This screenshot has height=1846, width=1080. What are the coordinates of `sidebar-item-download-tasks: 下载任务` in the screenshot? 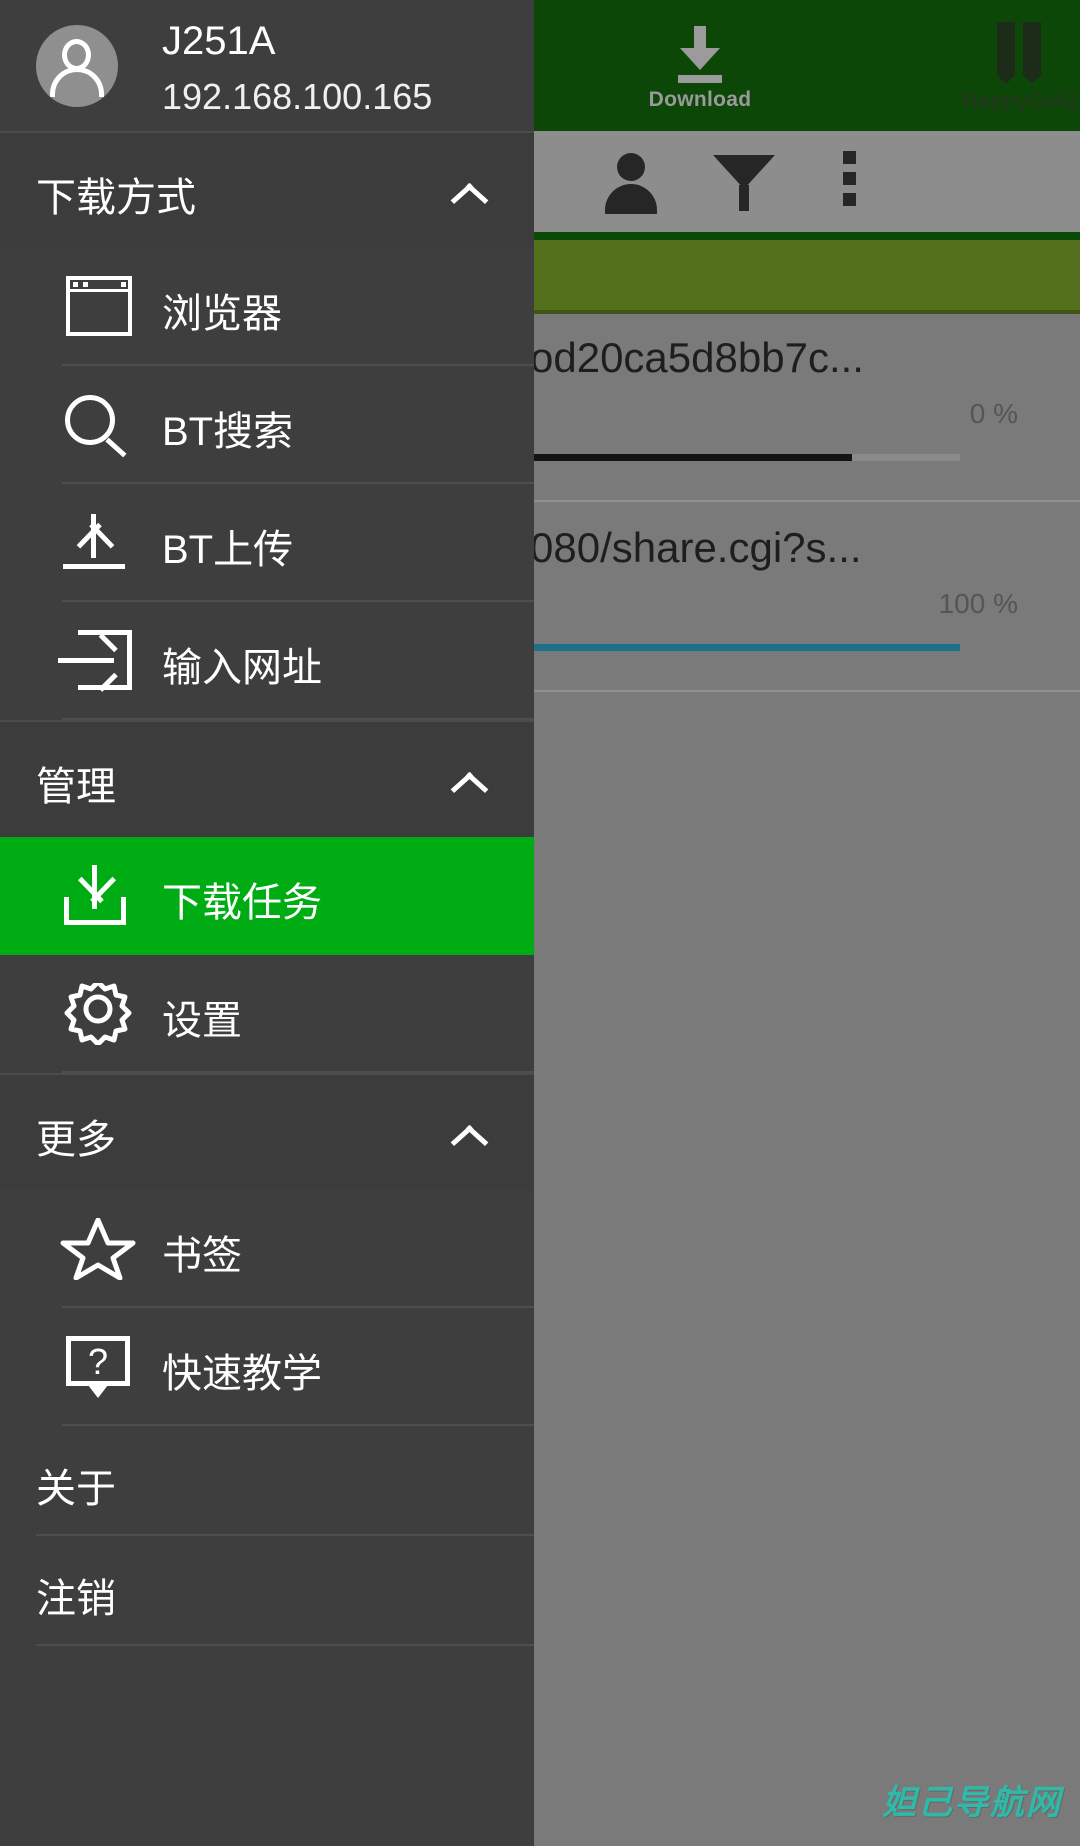 It's located at (267, 896).